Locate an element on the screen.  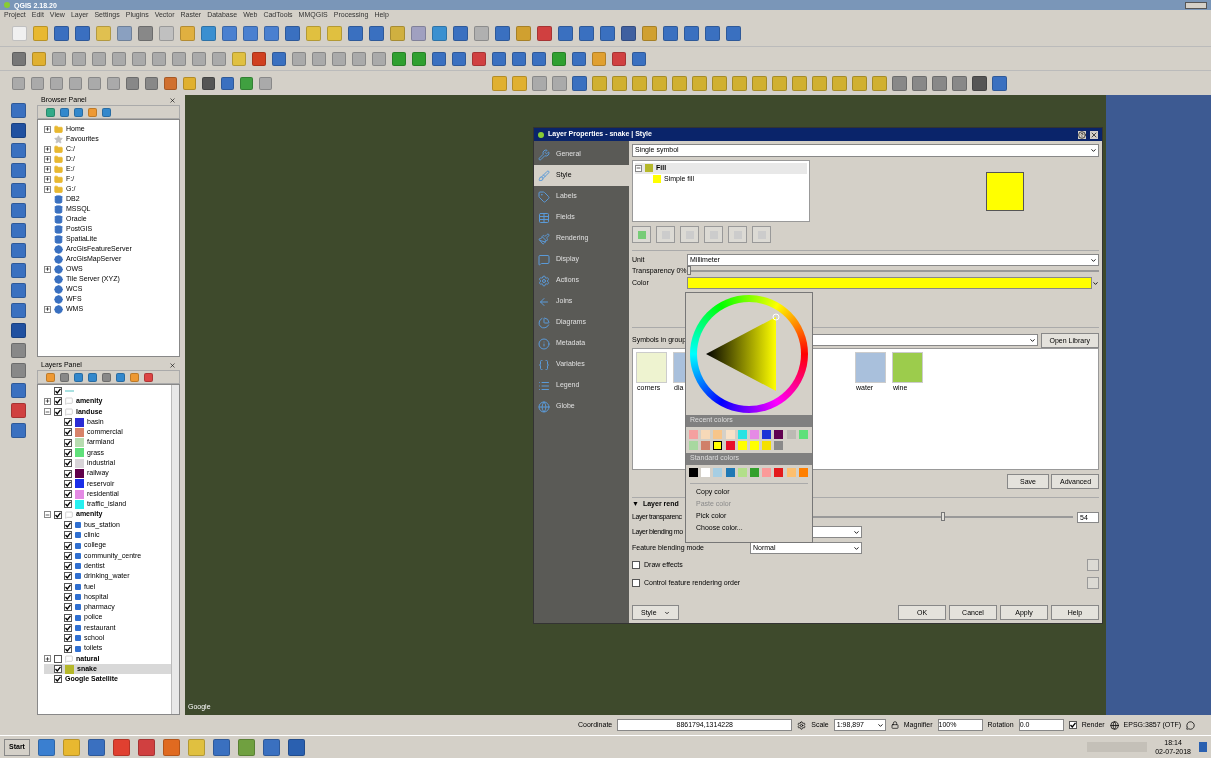
messages-icon is located at coordinates (1191, 725).